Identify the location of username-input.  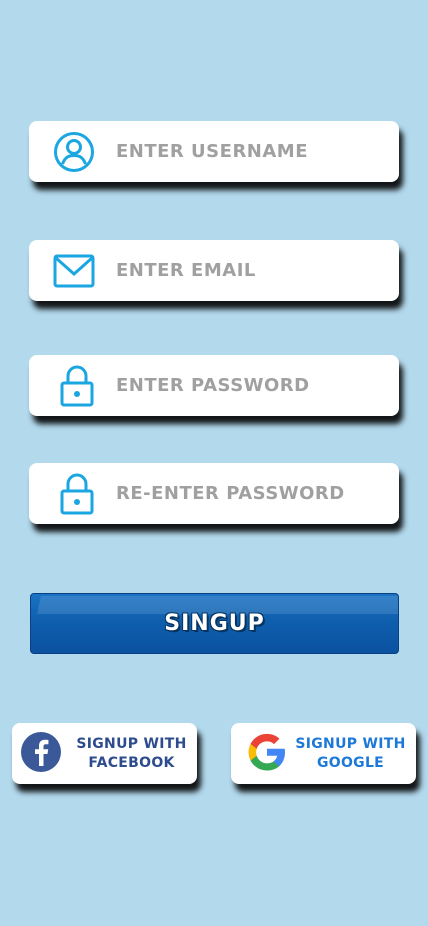
(251, 151).